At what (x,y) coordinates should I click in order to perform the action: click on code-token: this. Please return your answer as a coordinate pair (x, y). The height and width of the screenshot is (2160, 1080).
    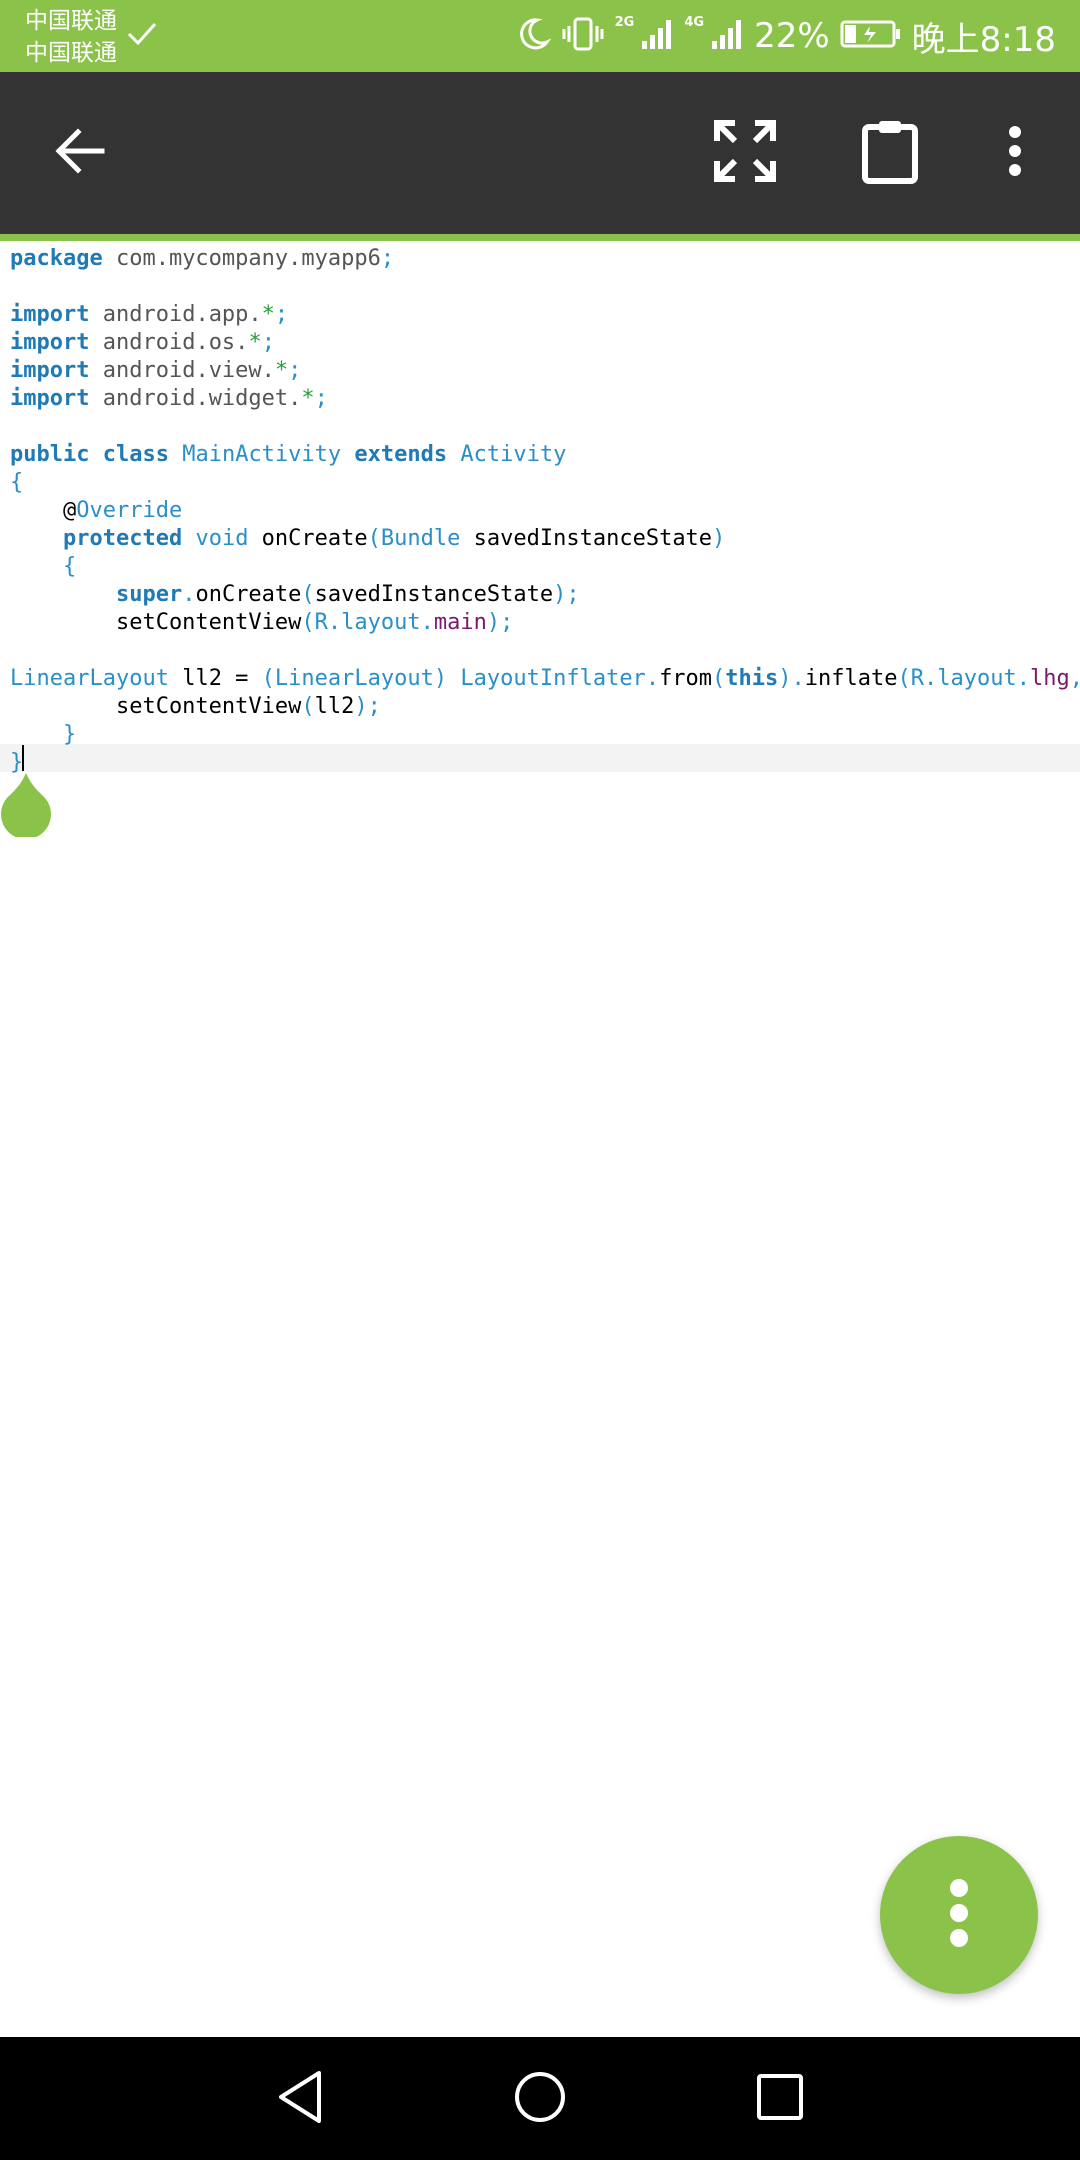
    Looking at the image, I should click on (752, 678).